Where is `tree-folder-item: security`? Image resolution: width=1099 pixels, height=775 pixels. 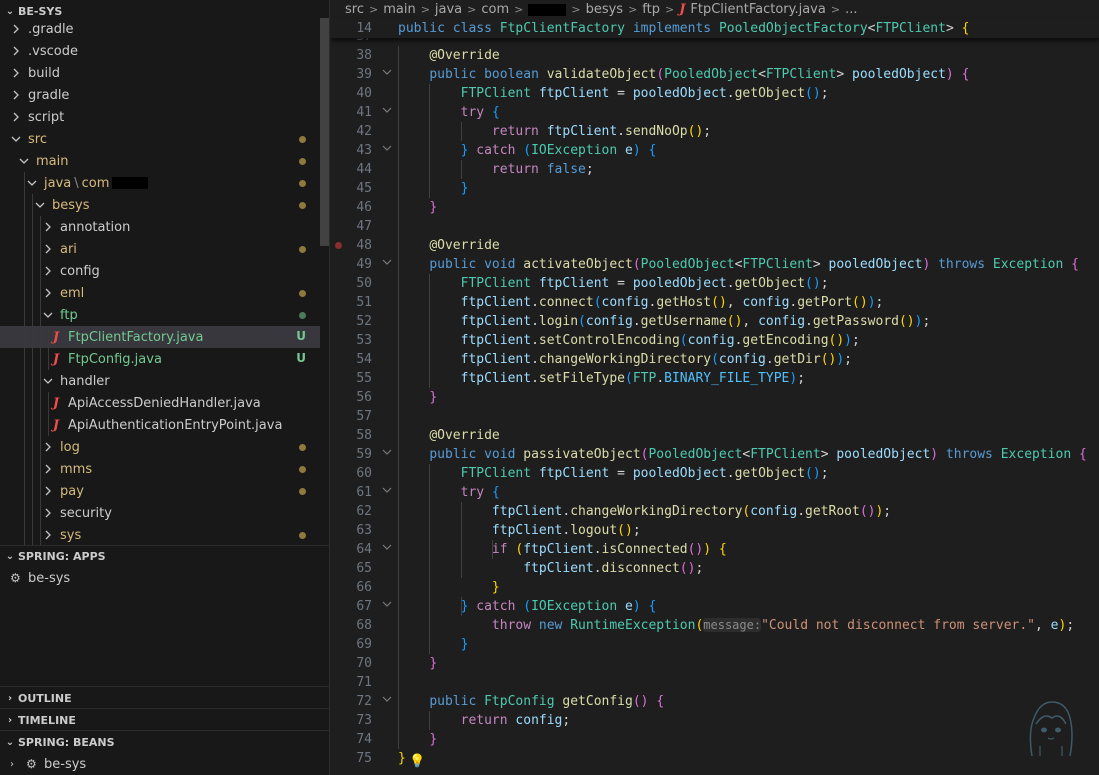
tree-folder-item: security is located at coordinates (160, 513).